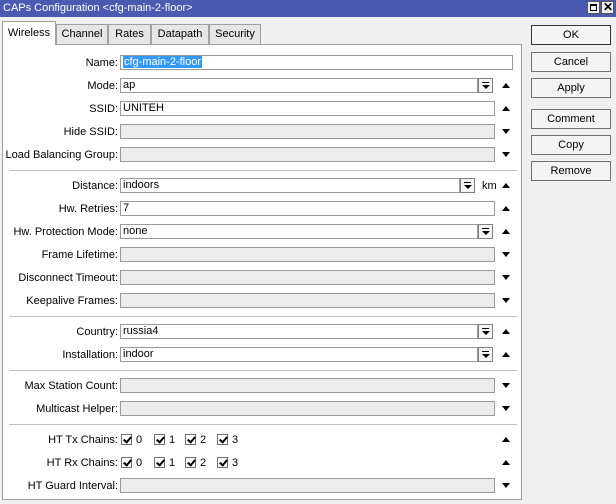 Image resolution: width=616 pixels, height=504 pixels. I want to click on country-arrow-up-icon, so click(506, 331).